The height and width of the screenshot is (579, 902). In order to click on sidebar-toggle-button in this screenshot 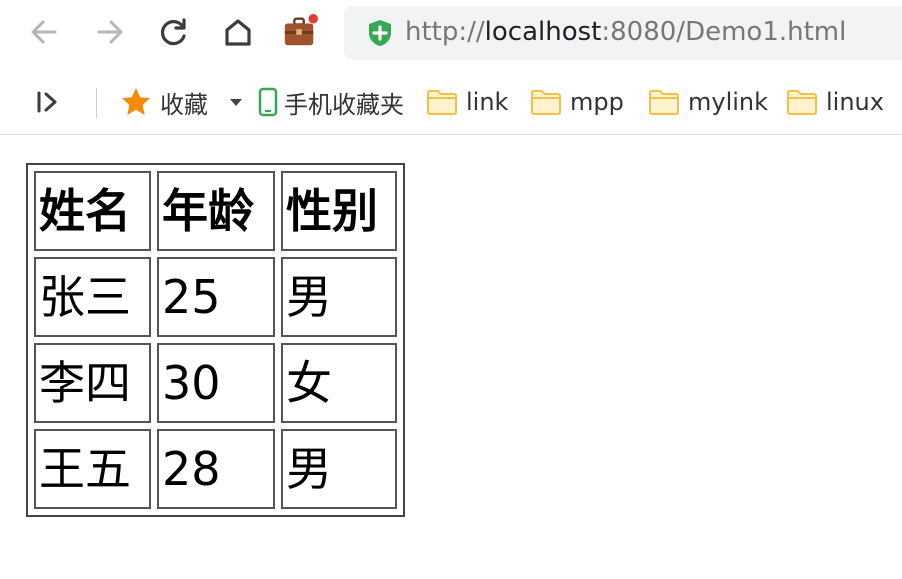, I will do `click(48, 102)`.